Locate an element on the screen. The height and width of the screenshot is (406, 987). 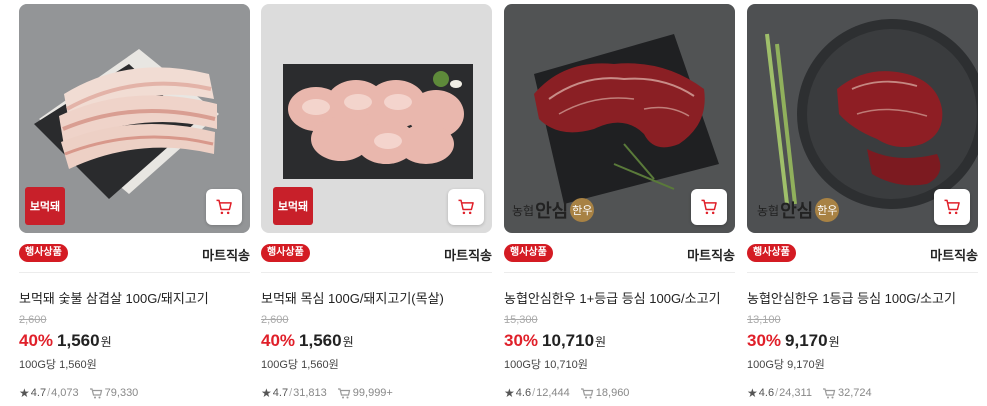
product-title: 농협안심한우 1등급 등심 100G/소고기 is located at coordinates (851, 297).